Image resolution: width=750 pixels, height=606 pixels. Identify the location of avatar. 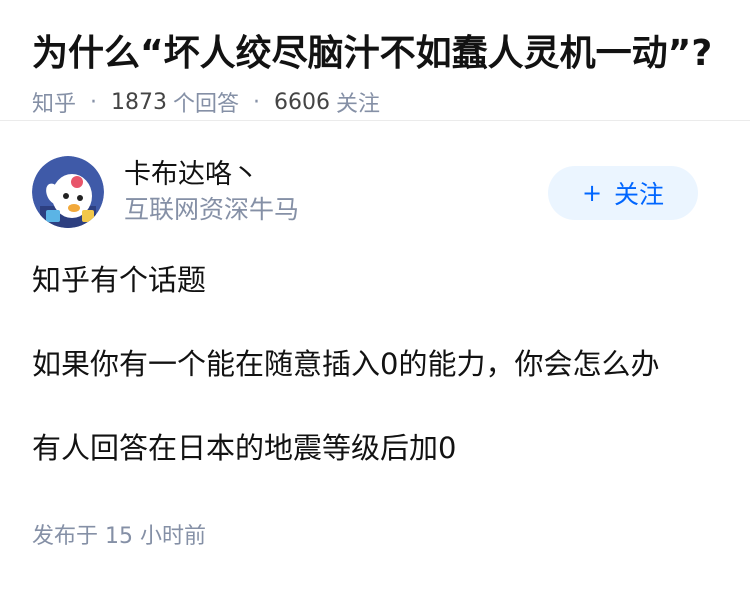
(68, 192).